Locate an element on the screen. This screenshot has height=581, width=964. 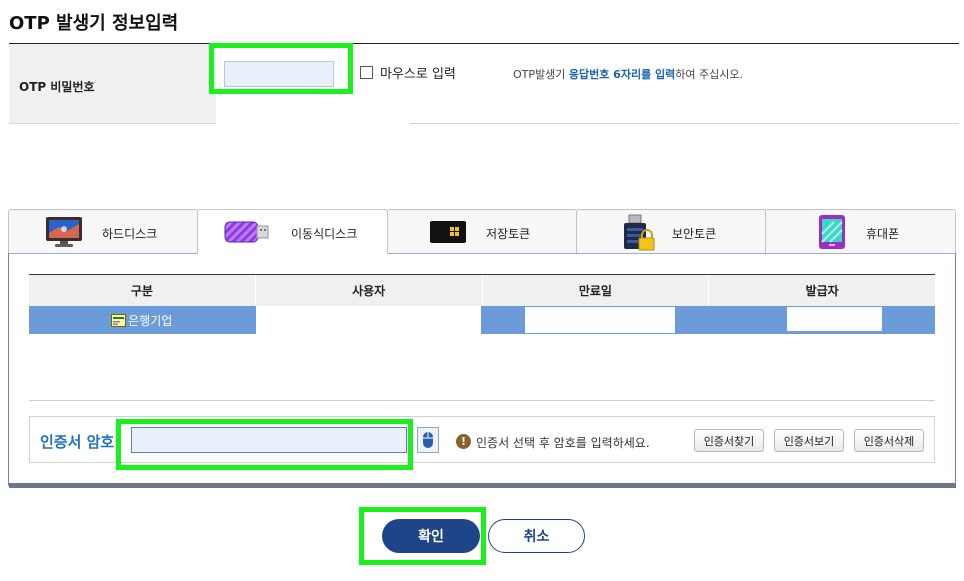
otp-help-prefix: OTP발생기 is located at coordinates (541, 74).